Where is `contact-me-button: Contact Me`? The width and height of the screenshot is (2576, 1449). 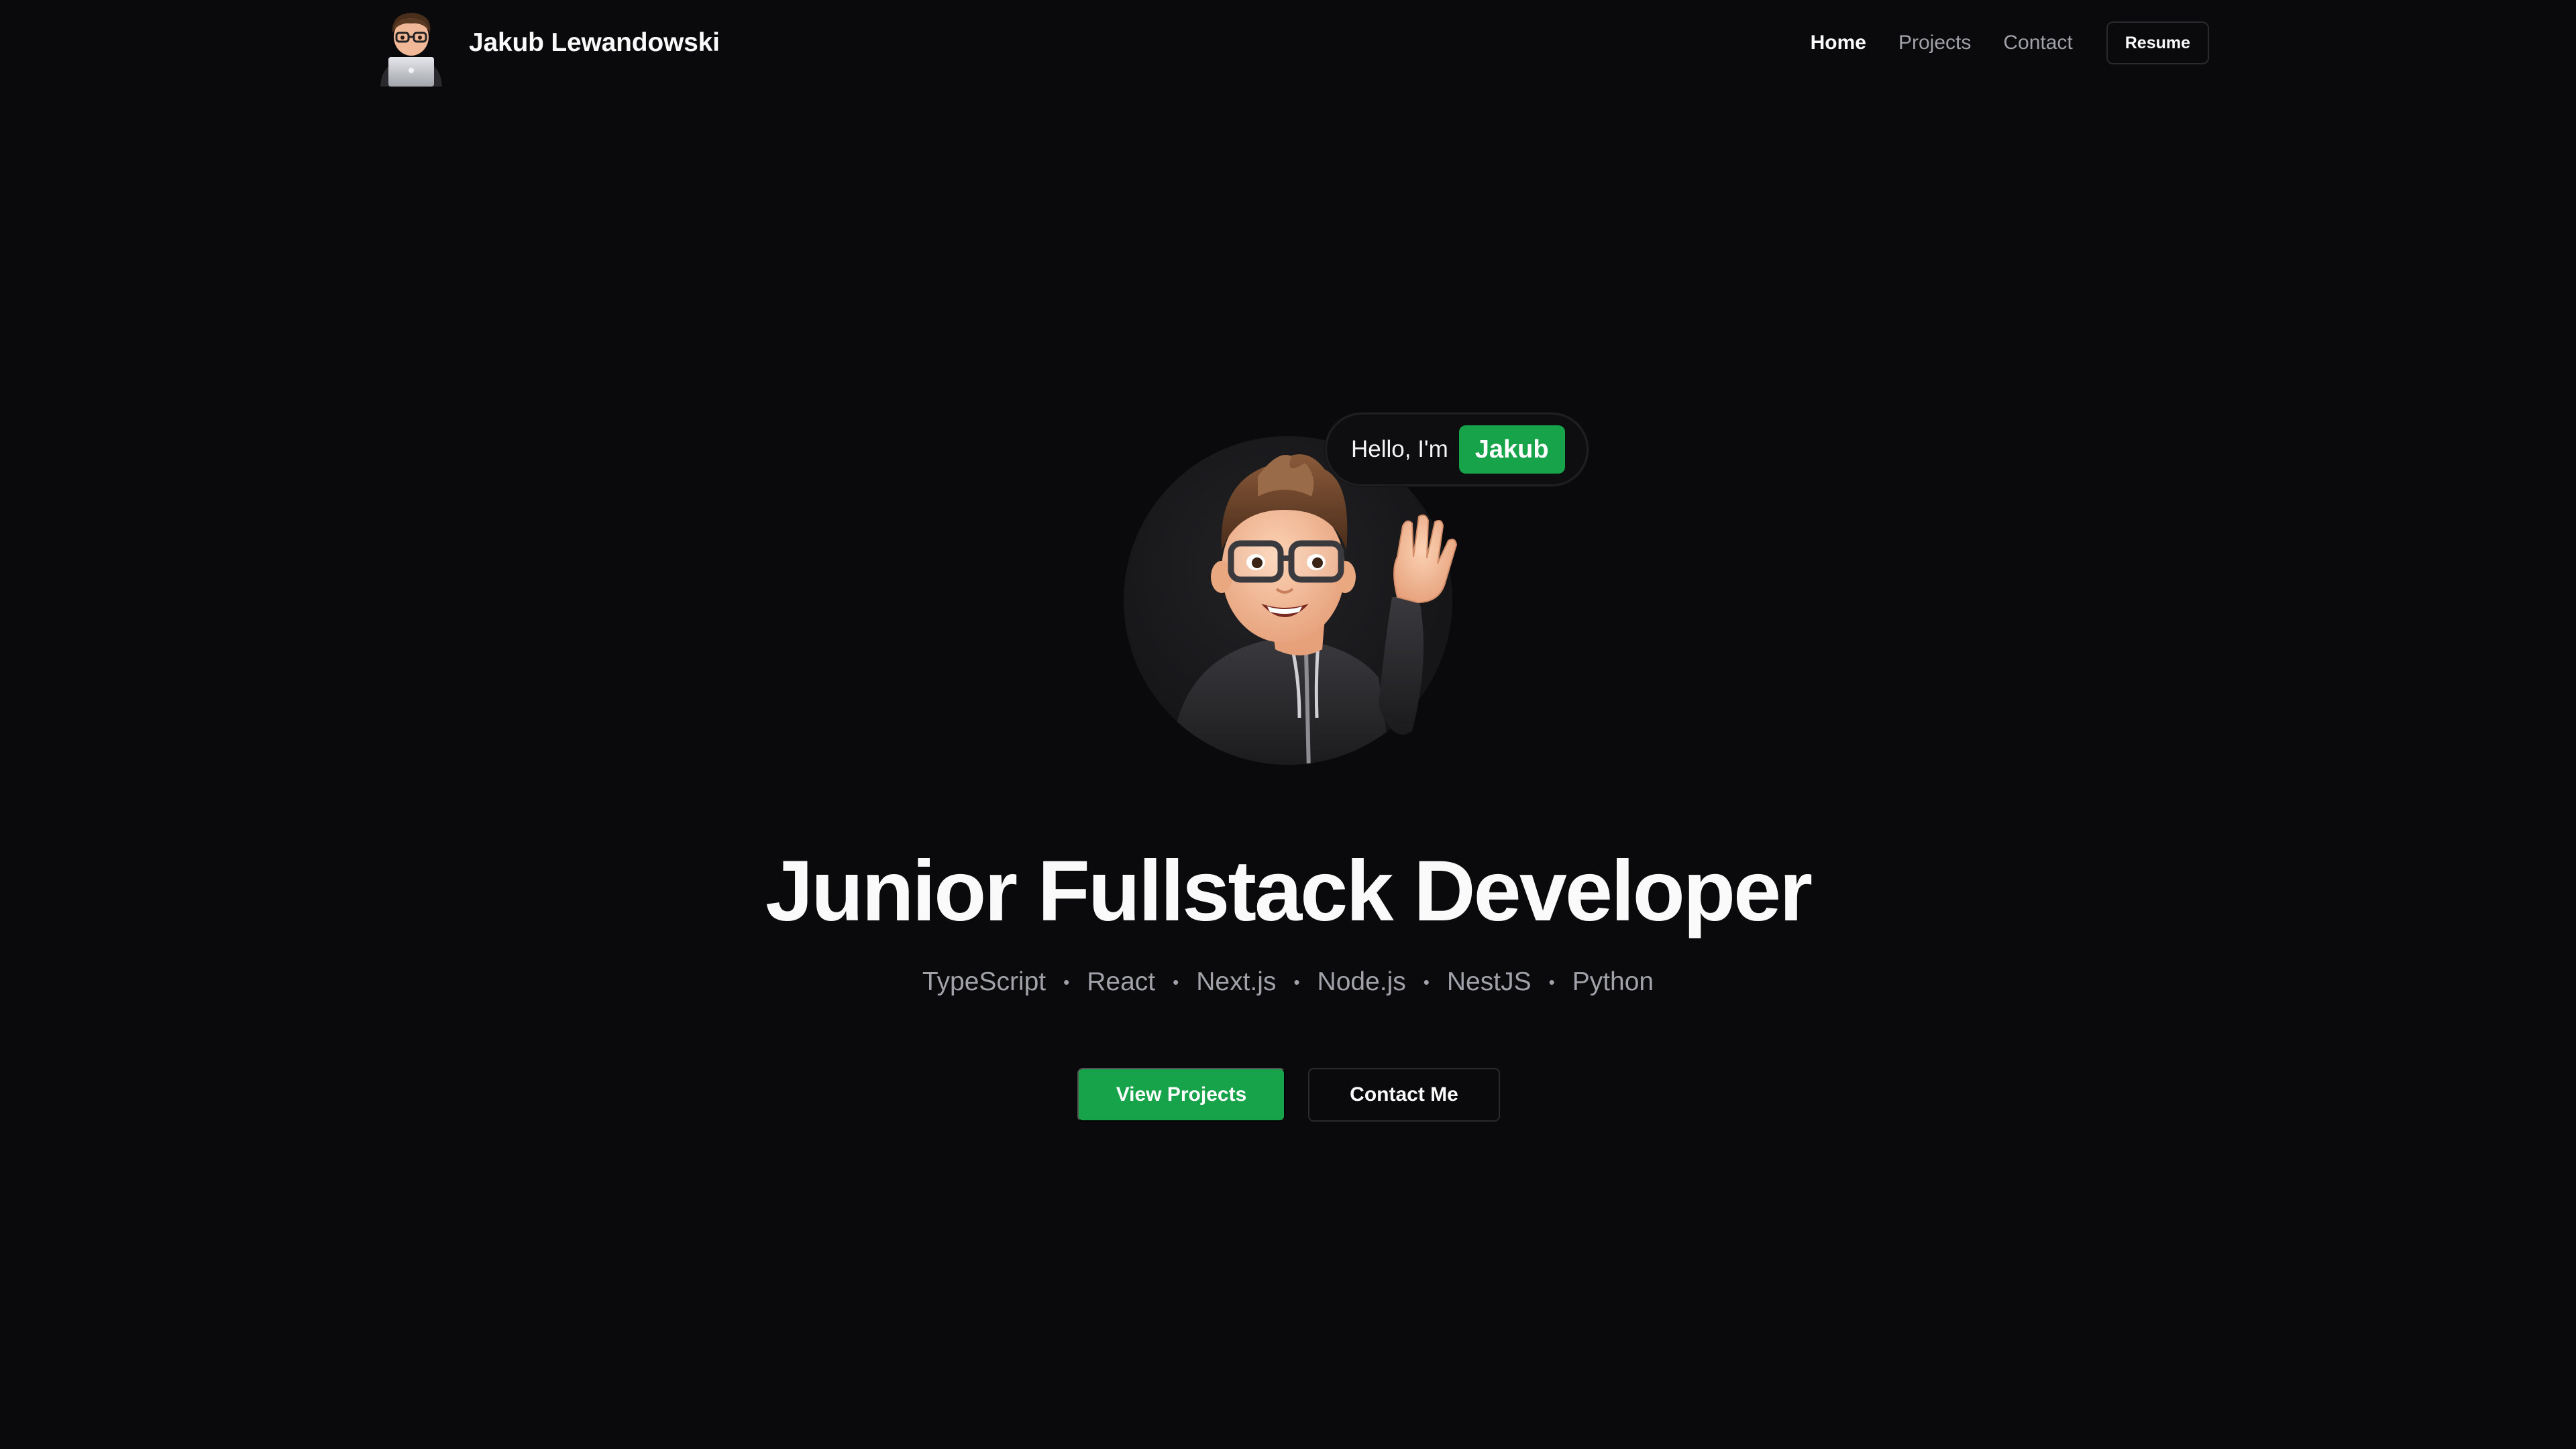
contact-me-button: Contact Me is located at coordinates (1404, 1095).